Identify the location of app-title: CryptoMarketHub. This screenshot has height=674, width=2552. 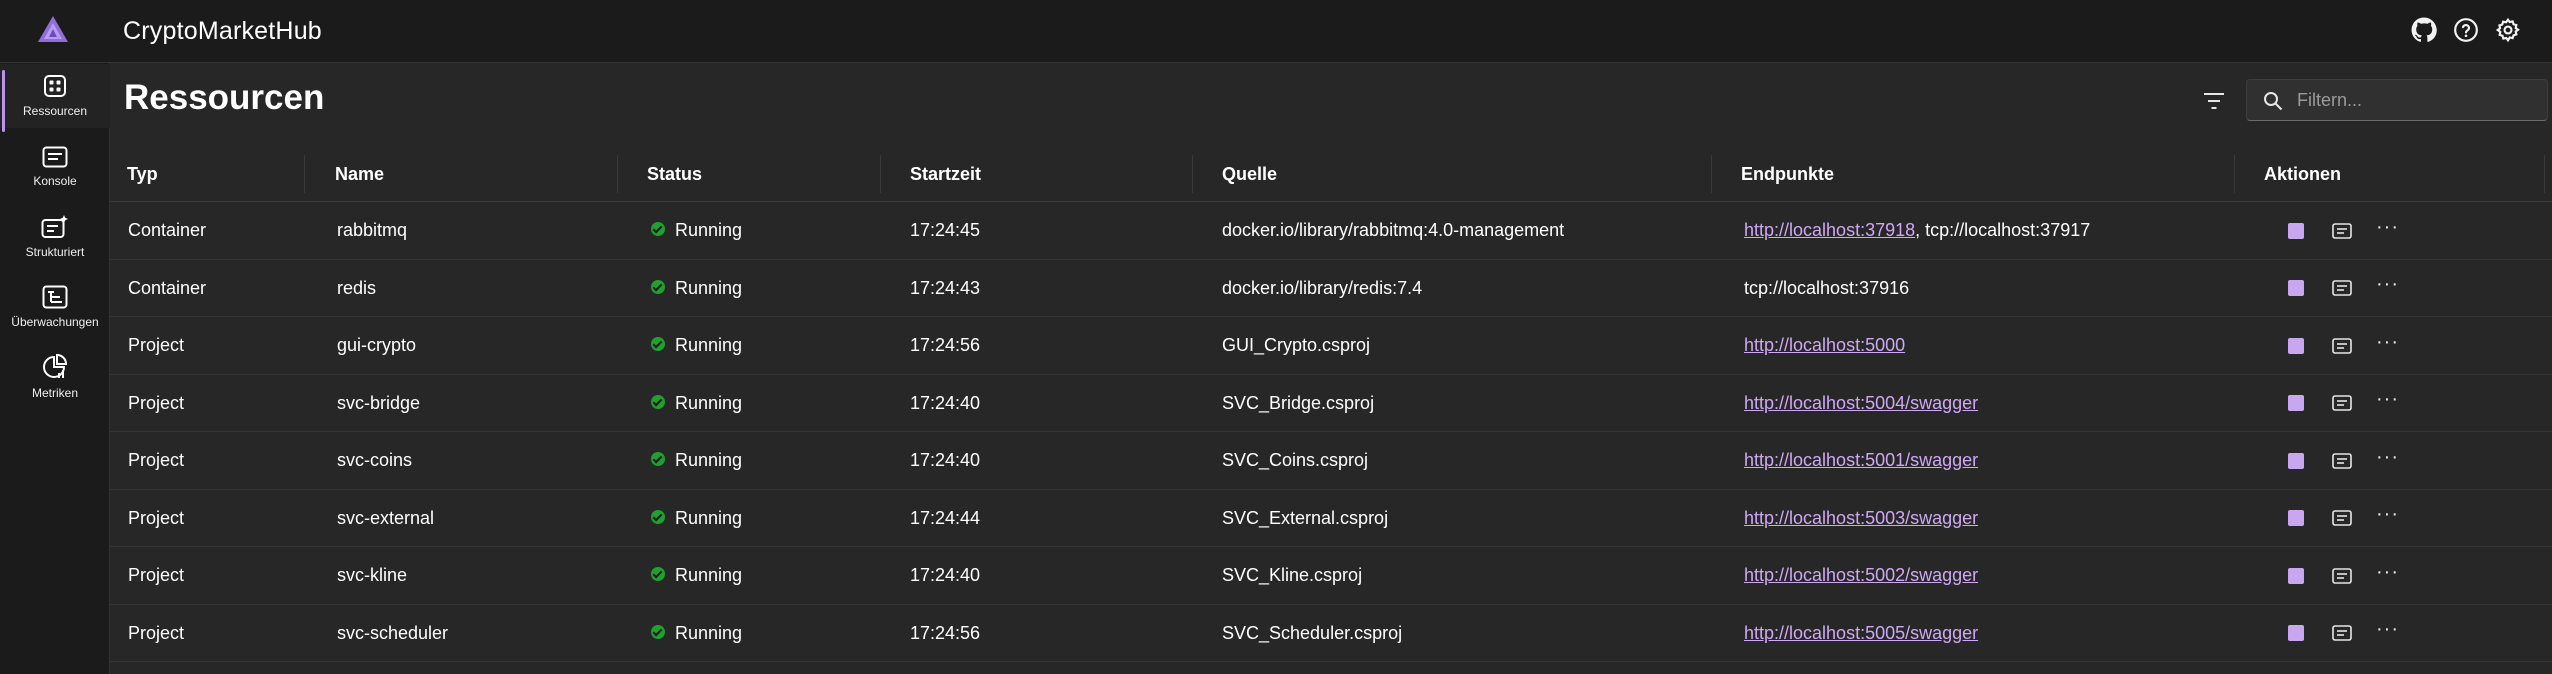
(222, 31).